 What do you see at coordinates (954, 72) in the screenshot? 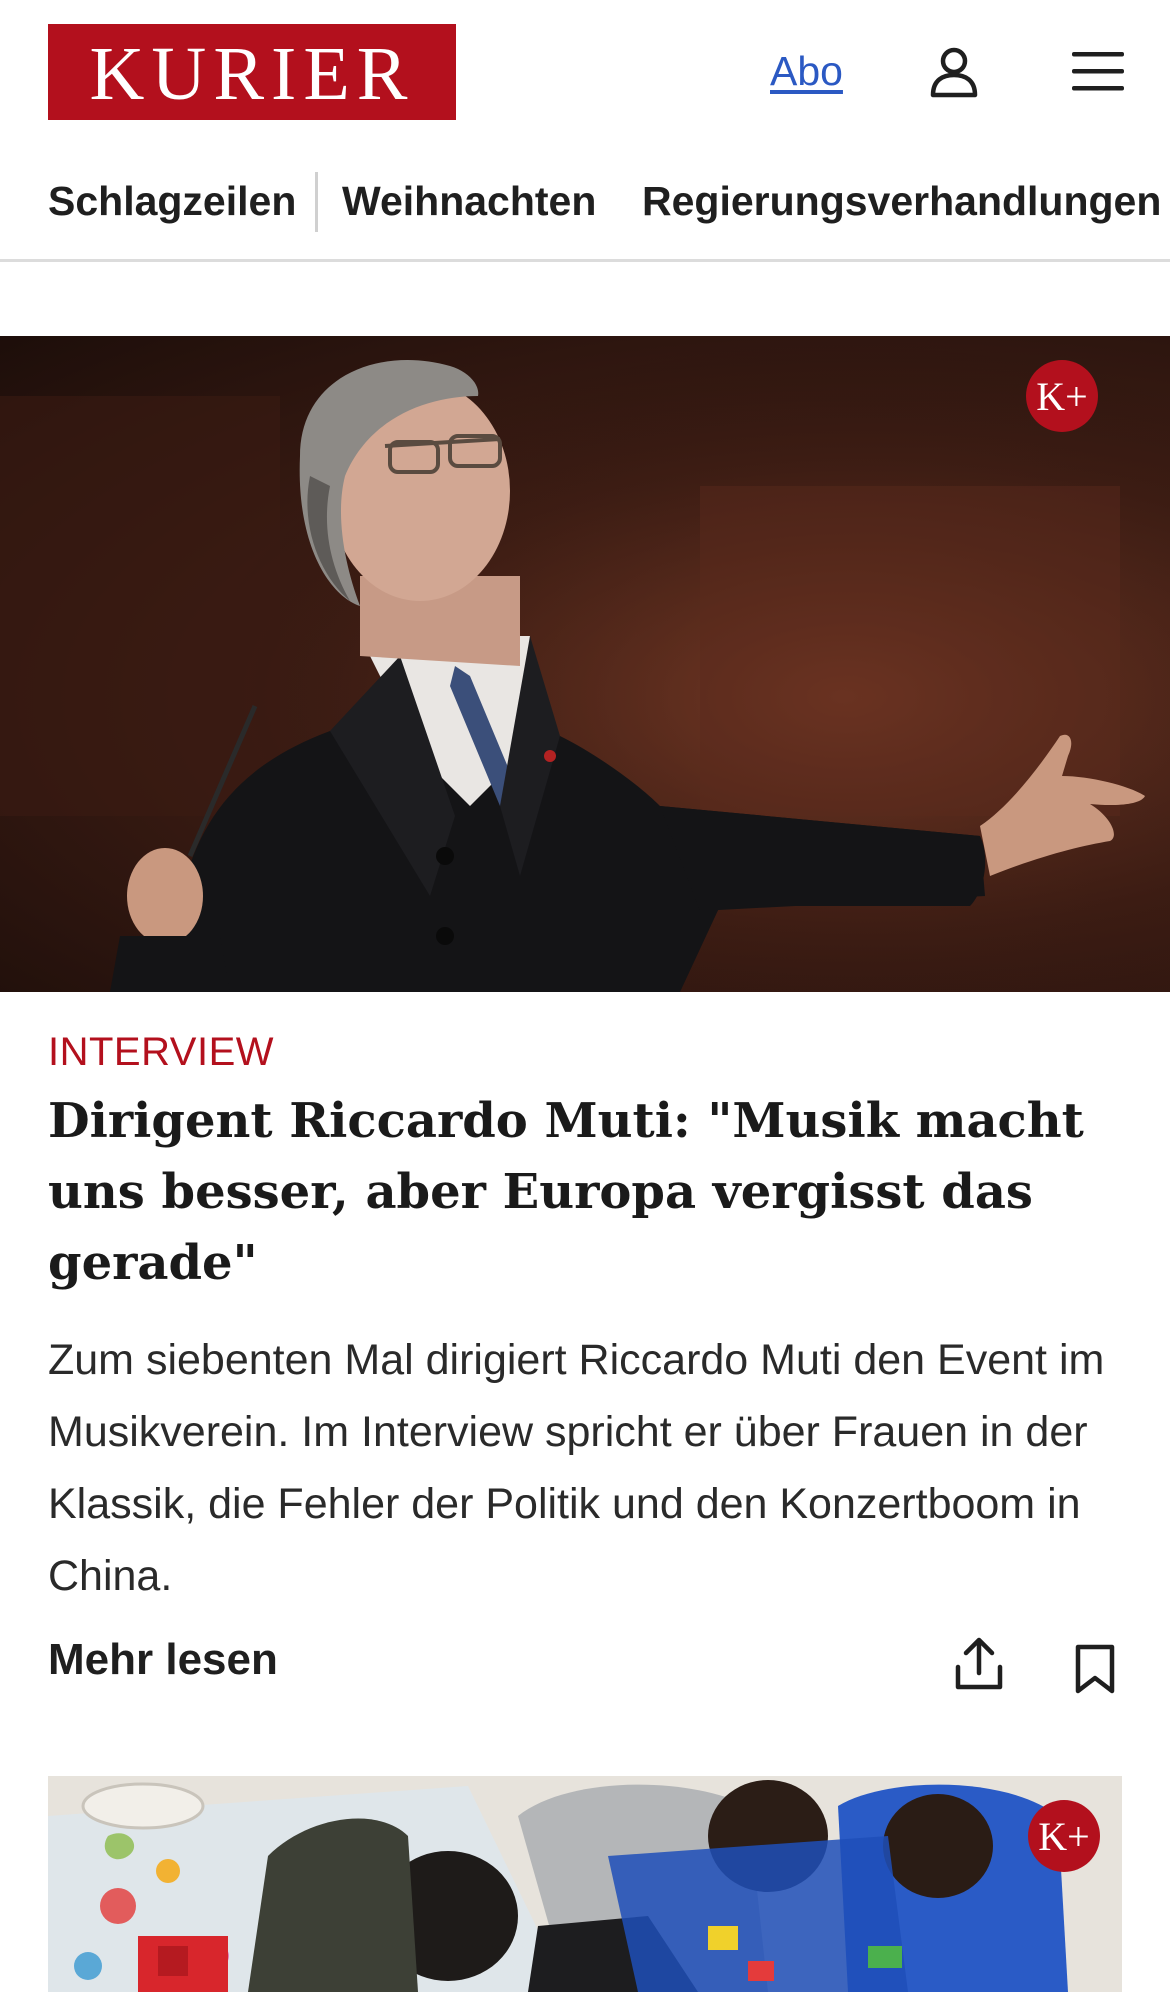
I see `user-icon` at bounding box center [954, 72].